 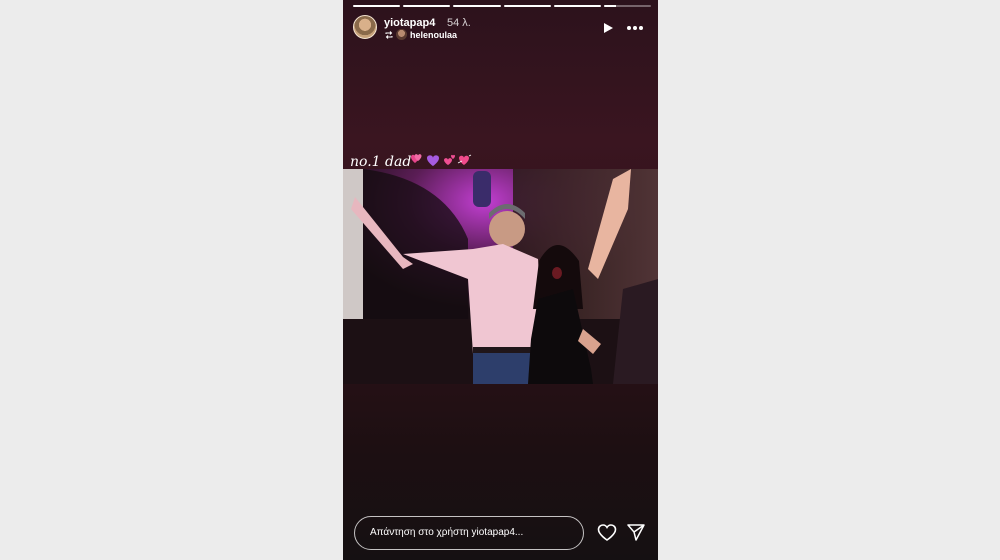 I want to click on repost-icon, so click(x=389, y=35).